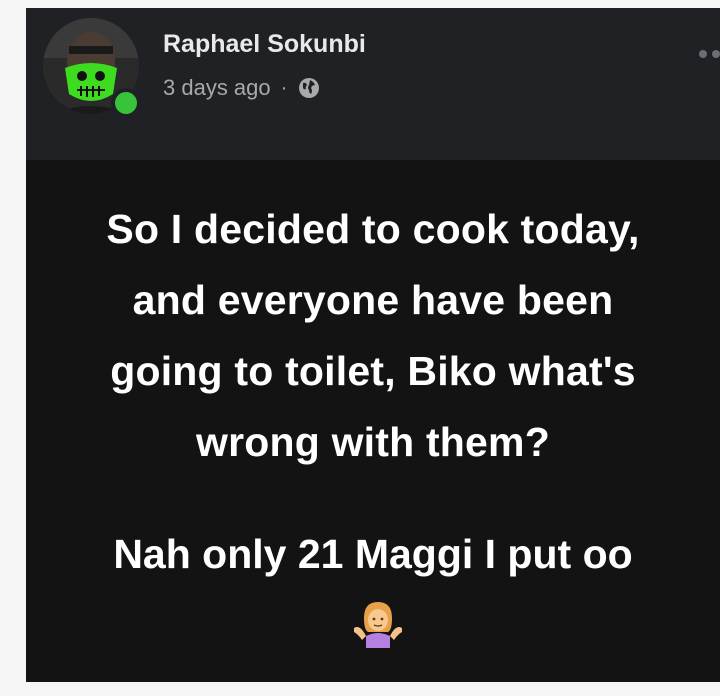 This screenshot has width=720, height=696. Describe the element at coordinates (373, 229) in the screenshot. I see `post-text-line: So I decided to cook today,` at that location.